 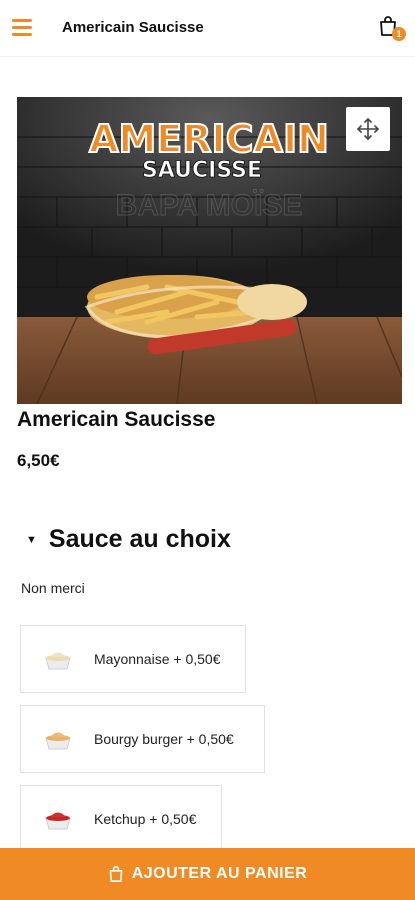 I want to click on option-label: Bourgy burger + 0,50€, so click(x=164, y=739).